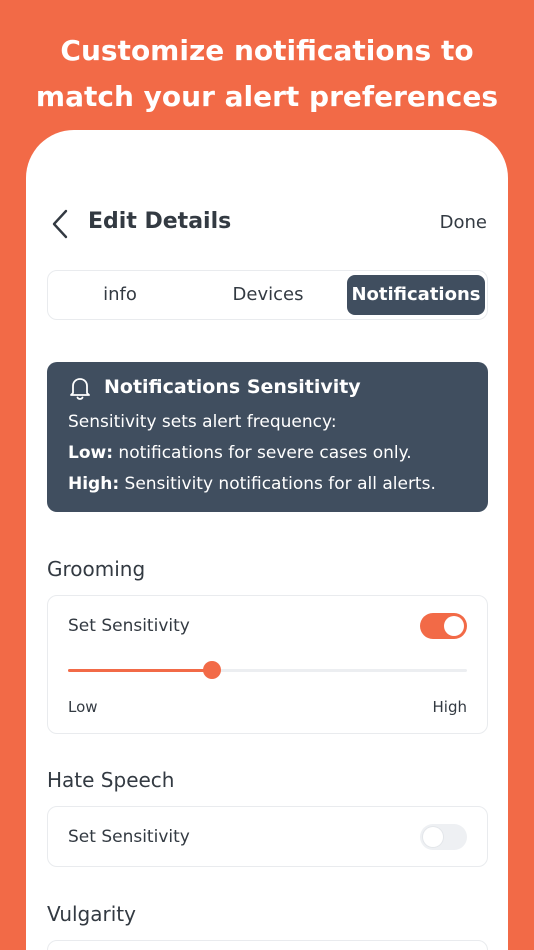 This screenshot has height=950, width=534. What do you see at coordinates (80, 388) in the screenshot?
I see `bell-icon` at bounding box center [80, 388].